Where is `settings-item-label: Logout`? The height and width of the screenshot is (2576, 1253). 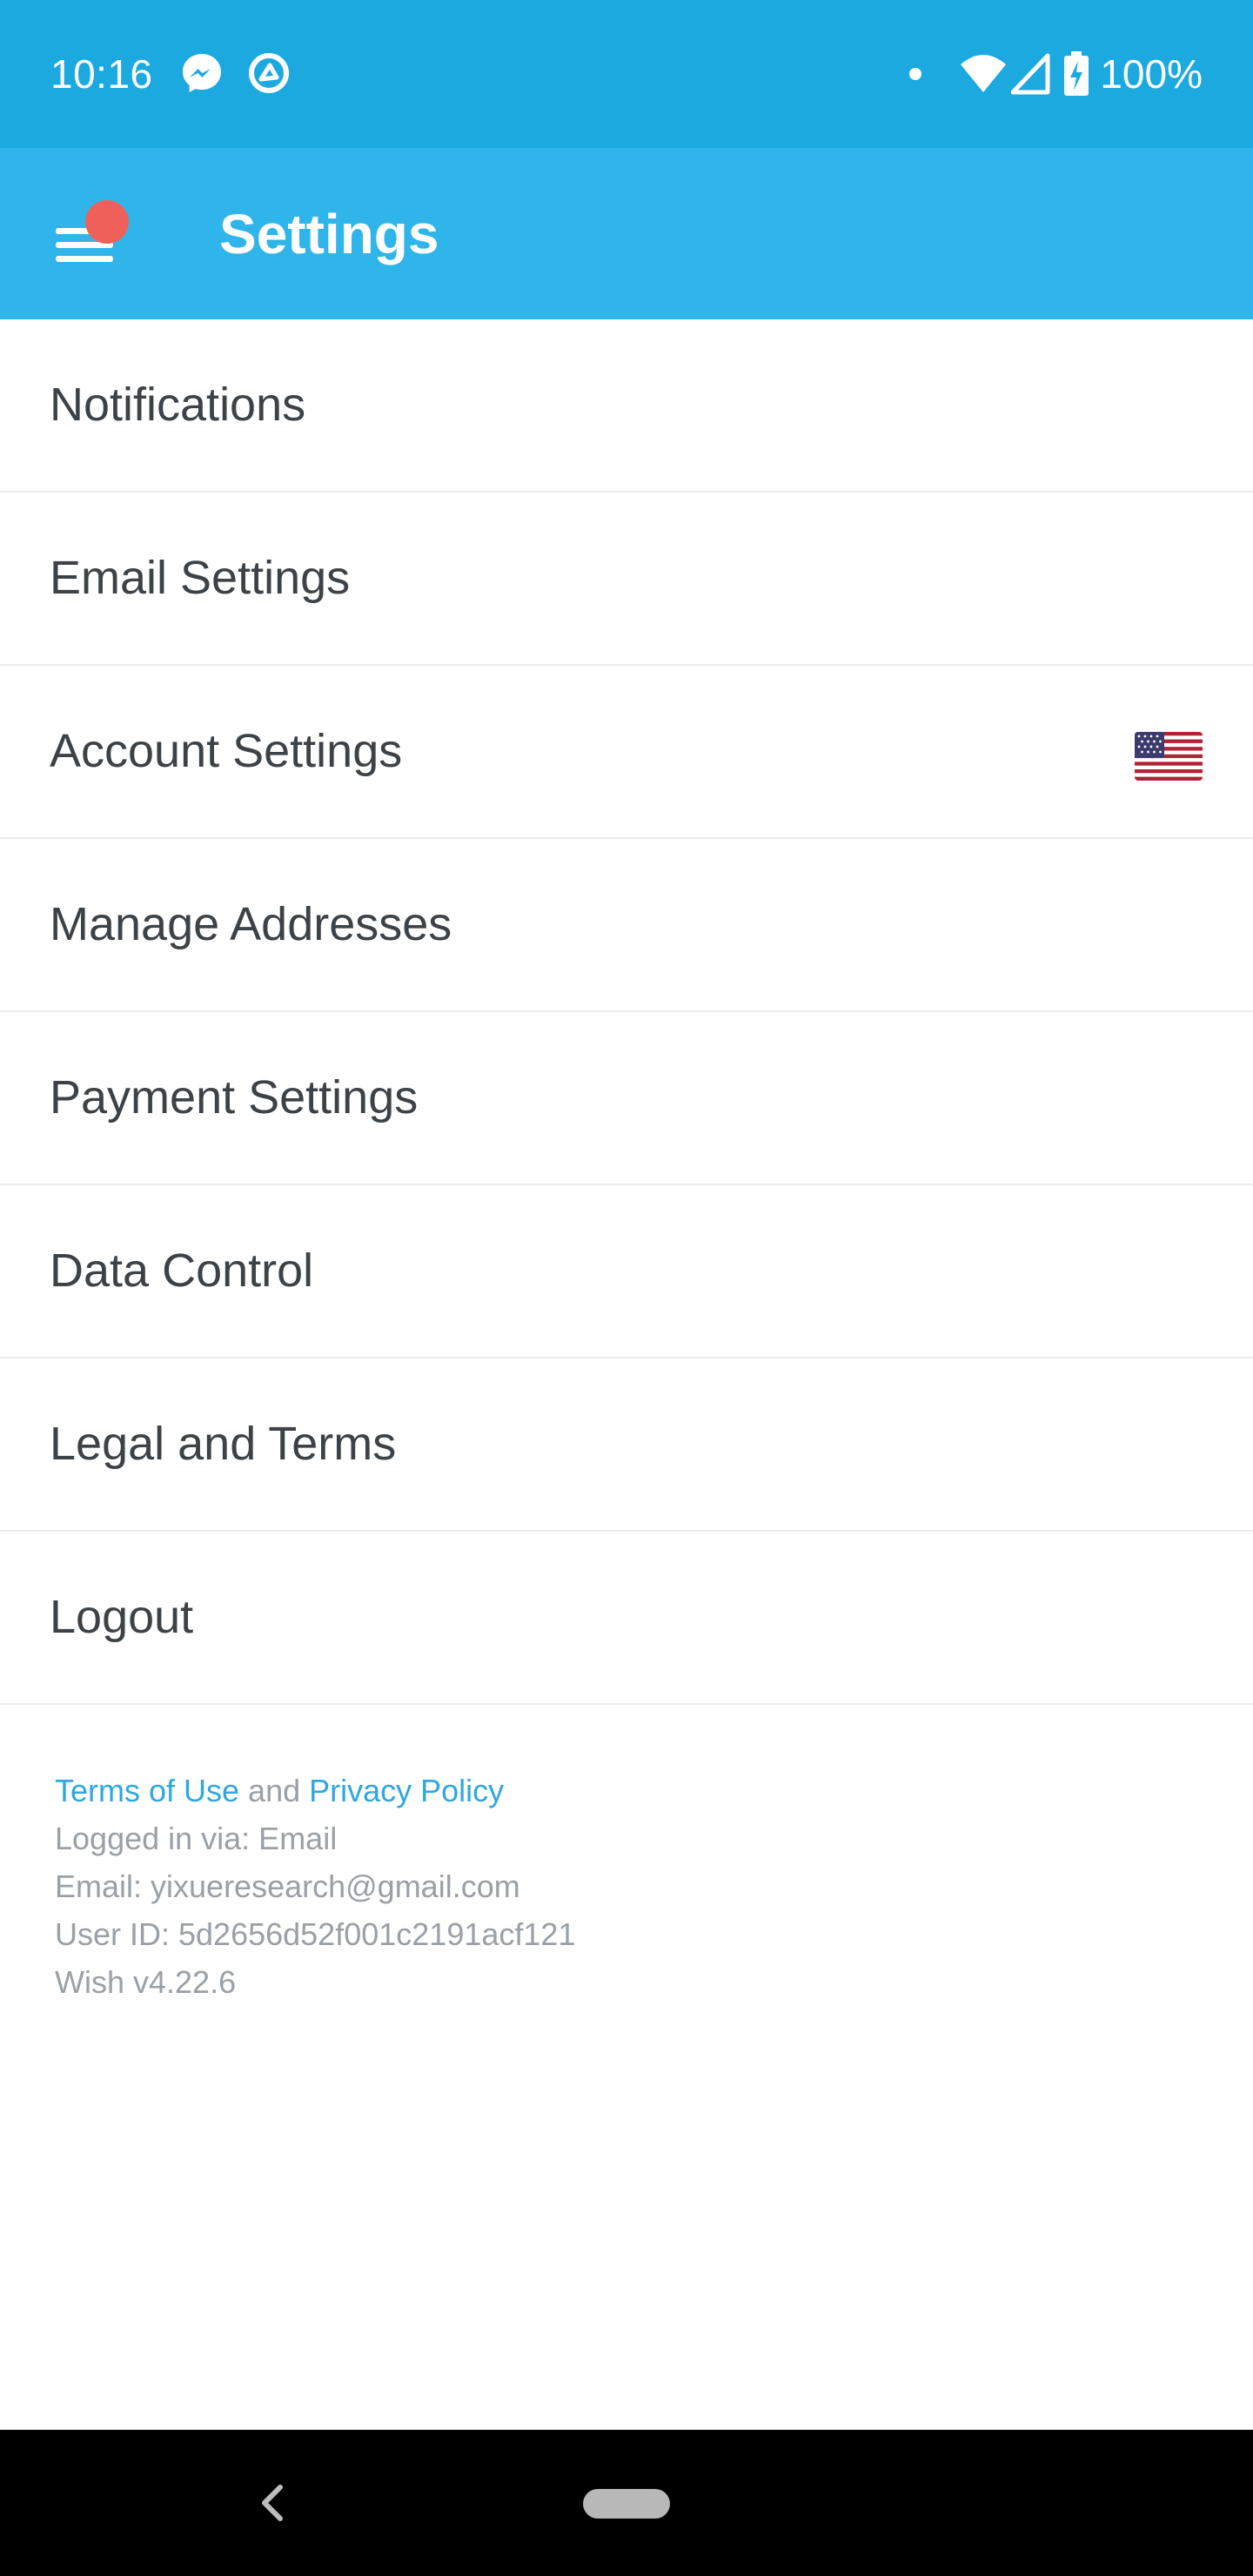
settings-item-label: Logout is located at coordinates (122, 1617).